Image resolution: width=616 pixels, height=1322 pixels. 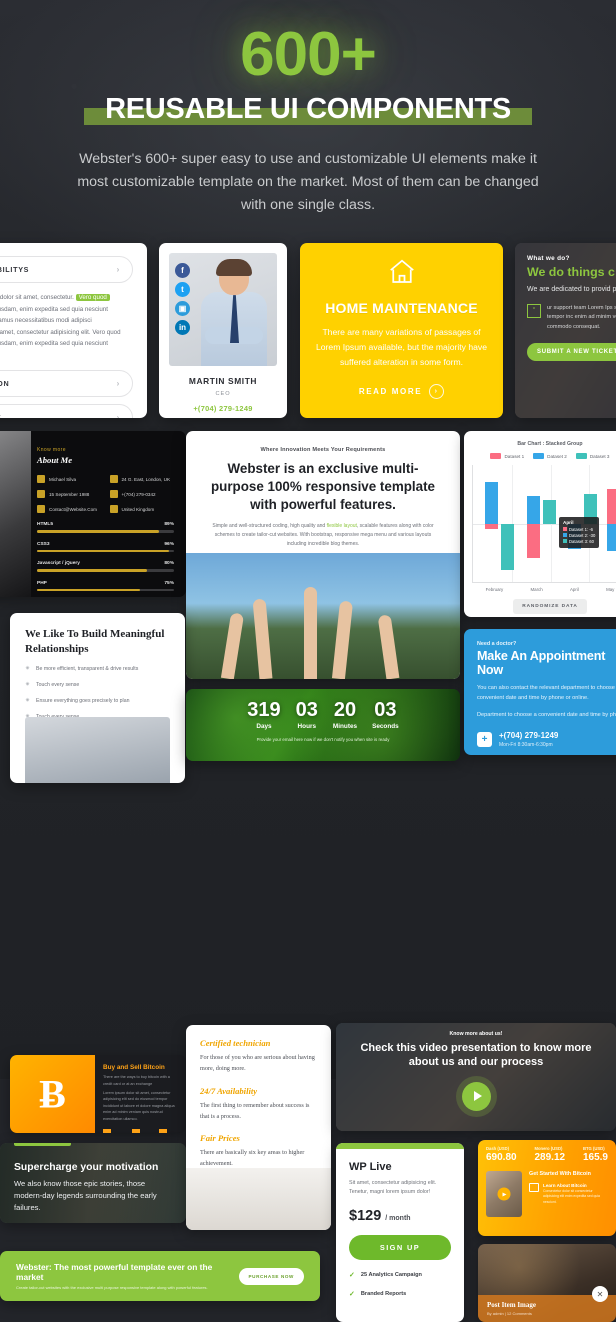 What do you see at coordinates (547, 1283) in the screenshot?
I see `post-item-card: ✕ Post Item Image By admin | 12 Comments` at bounding box center [547, 1283].